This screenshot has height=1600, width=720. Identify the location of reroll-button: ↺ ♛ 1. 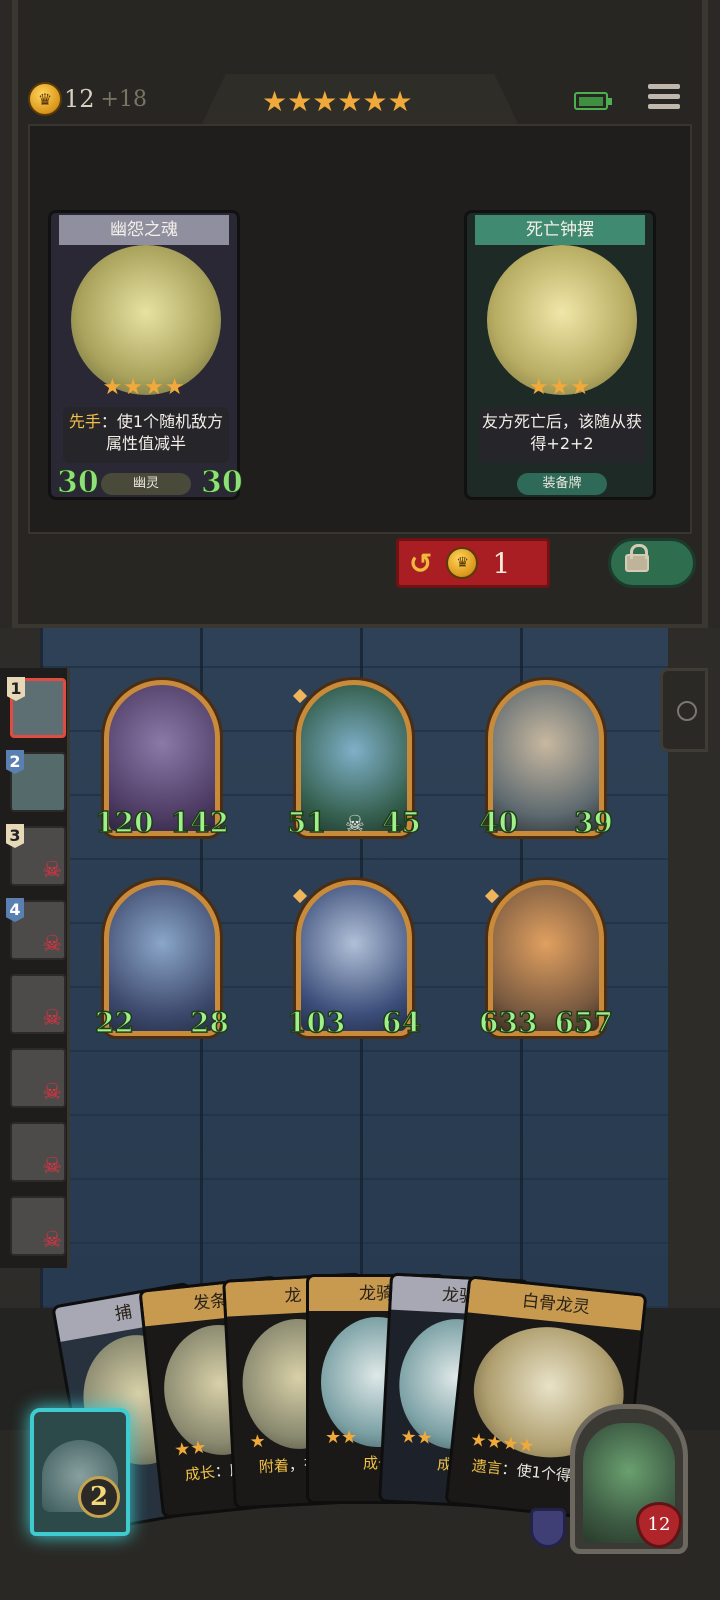
(473, 563).